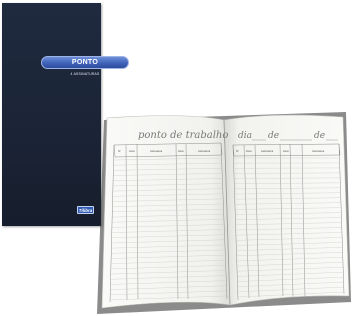 The height and width of the screenshot is (316, 353). I want to click on right-col-hora-2: Hora, so click(286, 151).